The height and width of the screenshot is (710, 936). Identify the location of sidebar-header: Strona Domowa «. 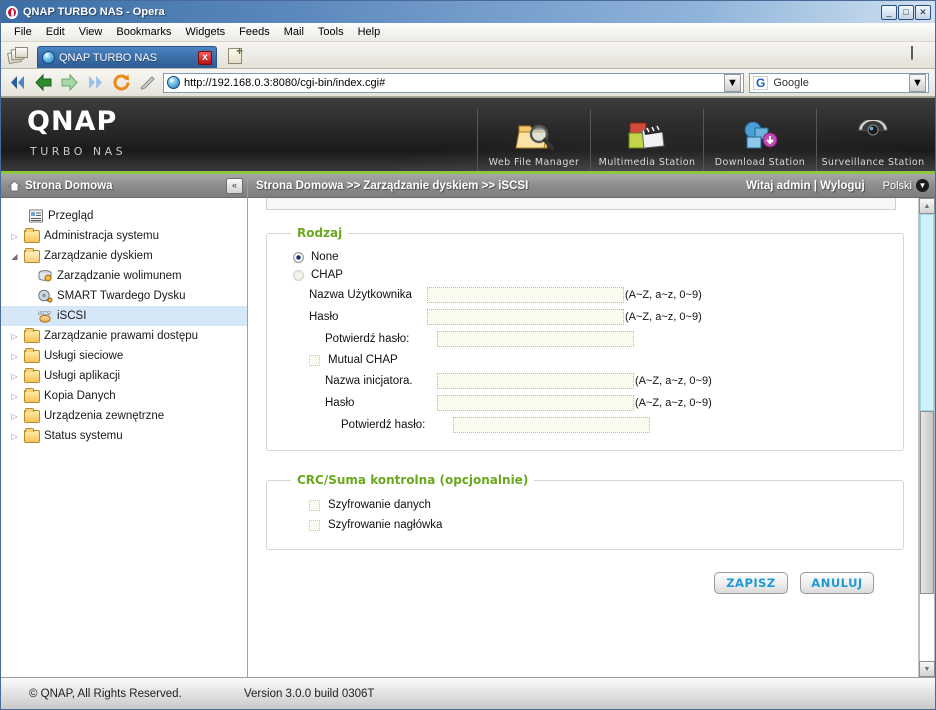
(124, 186).